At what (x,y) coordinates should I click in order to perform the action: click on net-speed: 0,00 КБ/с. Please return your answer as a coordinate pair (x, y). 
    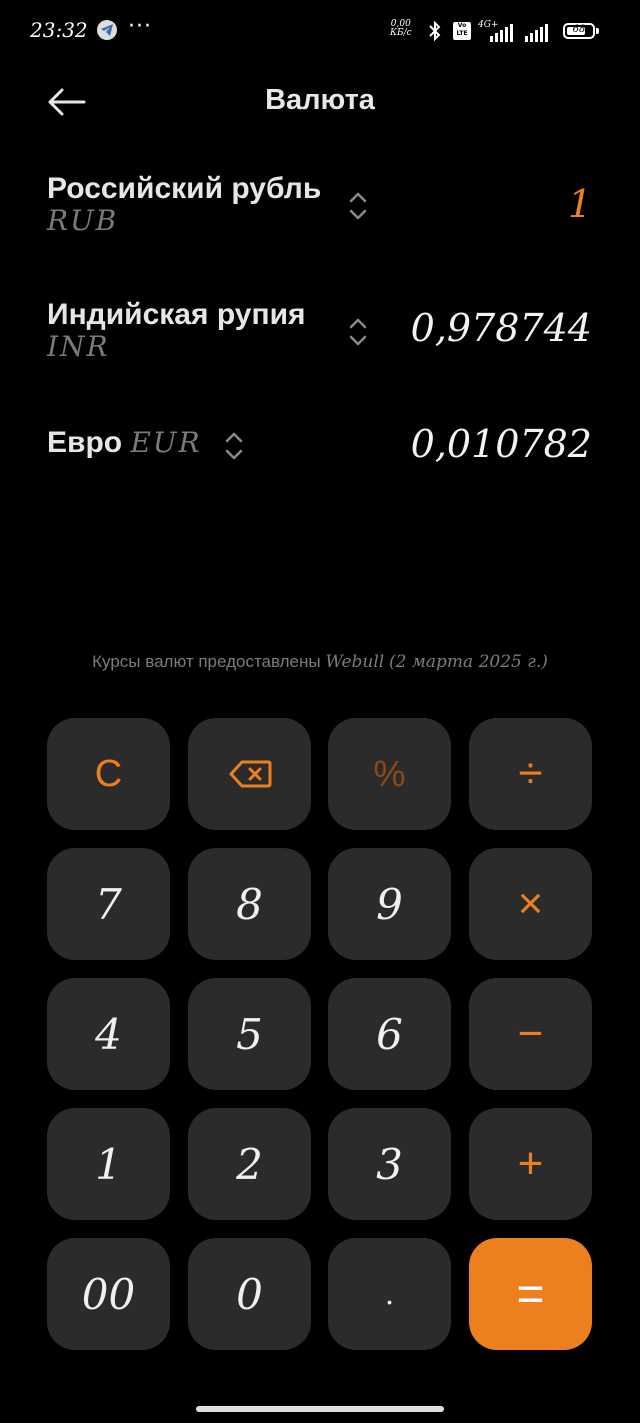
    Looking at the image, I should click on (401, 28).